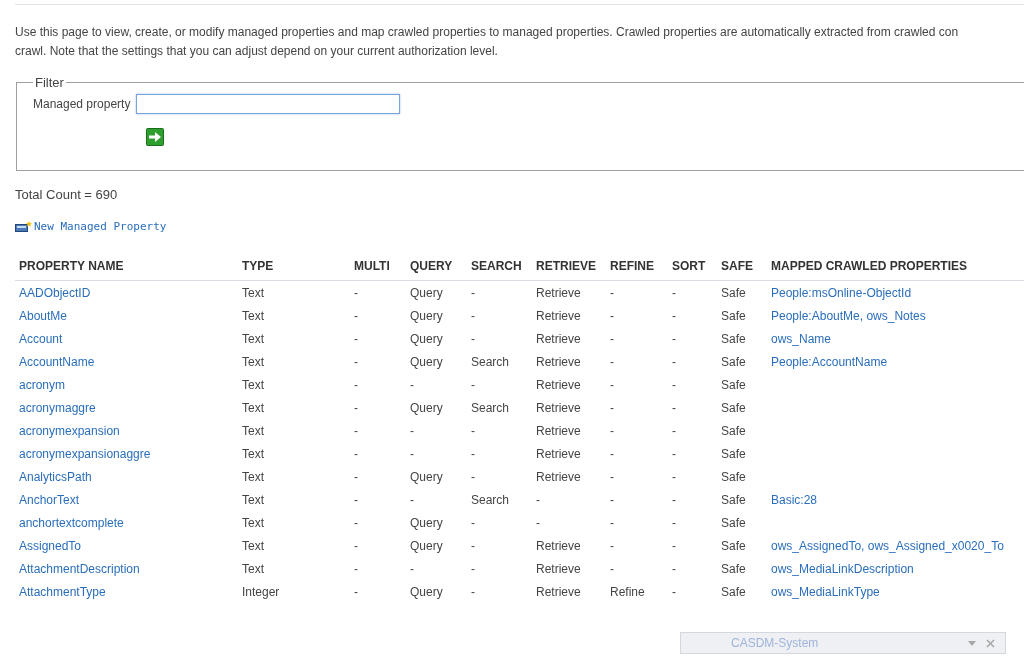 This screenshot has width=1024, height=657. Describe the element at coordinates (50, 545) in the screenshot. I see `property-name-link: AssignedTo` at that location.